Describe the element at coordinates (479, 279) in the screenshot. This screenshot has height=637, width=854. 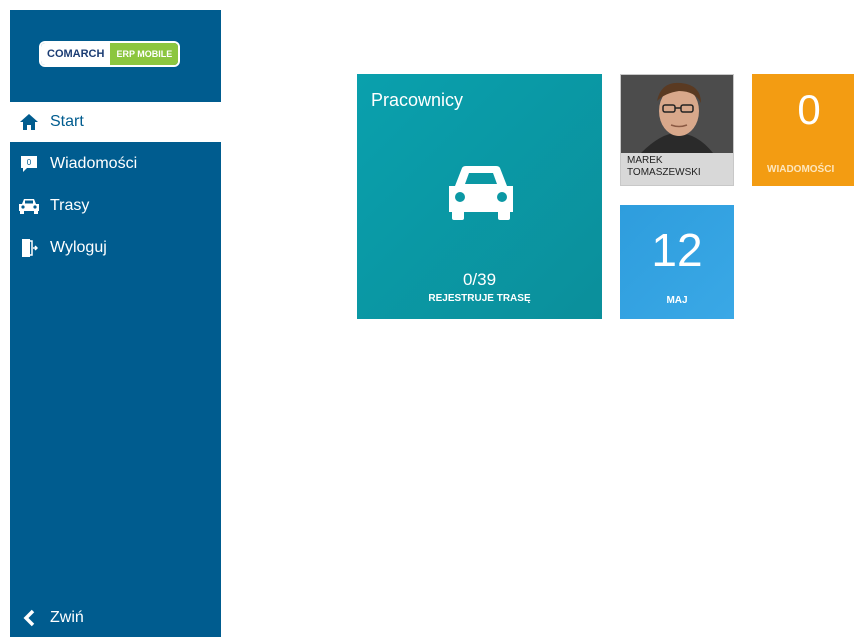
I see `tile-count: 0/39` at that location.